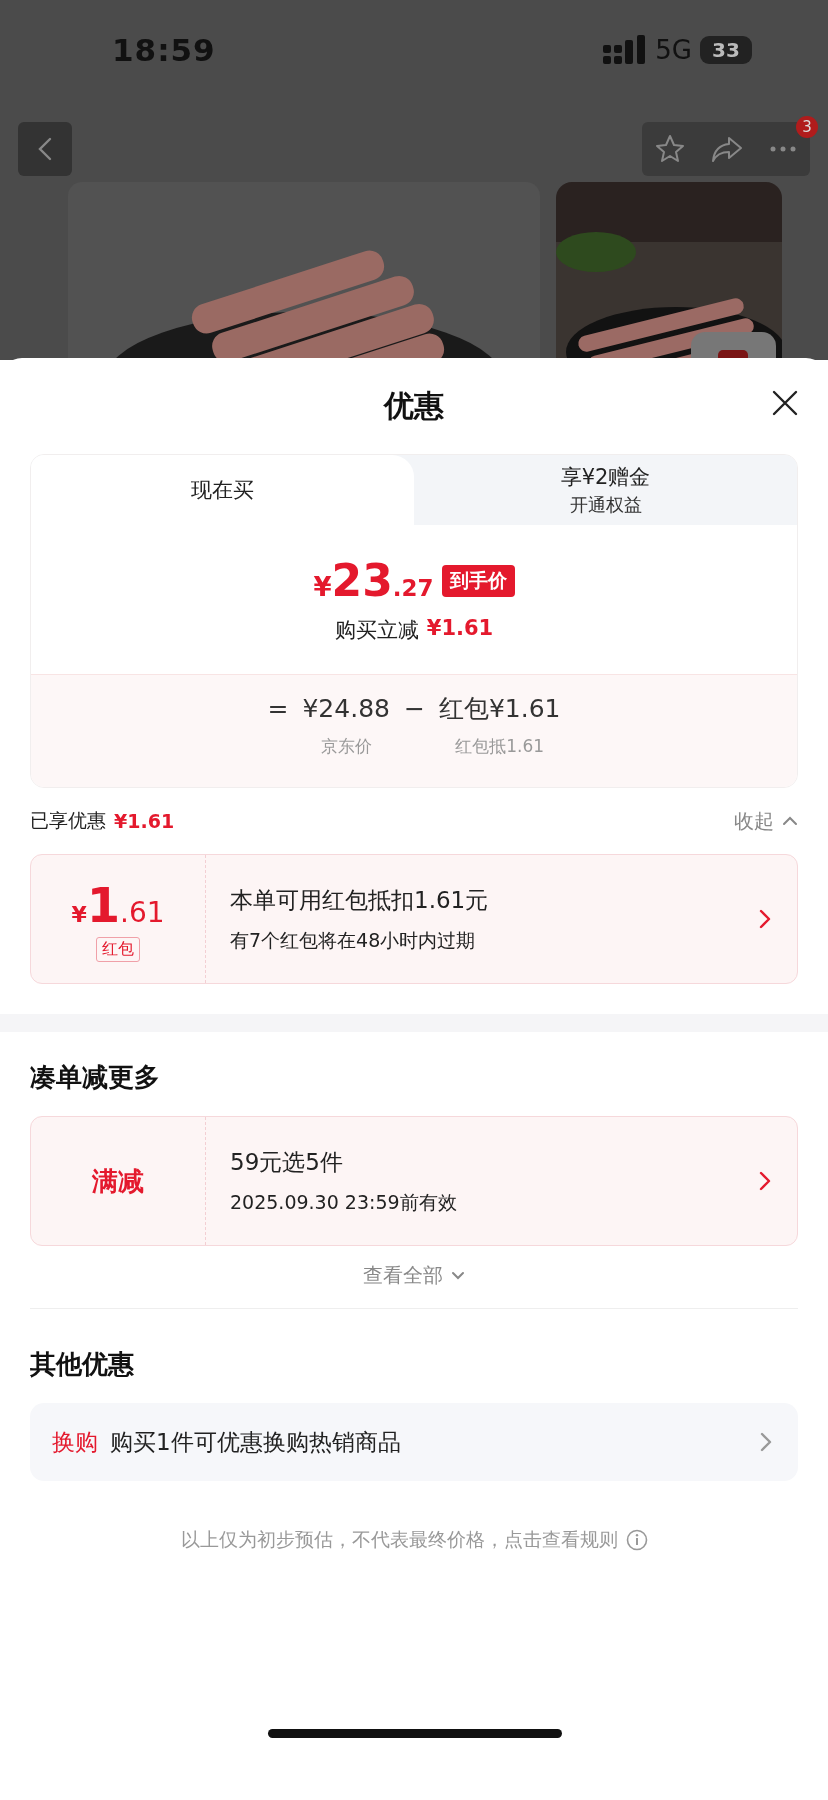  I want to click on coupon-card: ¥1.61 红包 本单可用红包抵扣1.61元 有7个红包将在48小时内过期, so click(414, 919).